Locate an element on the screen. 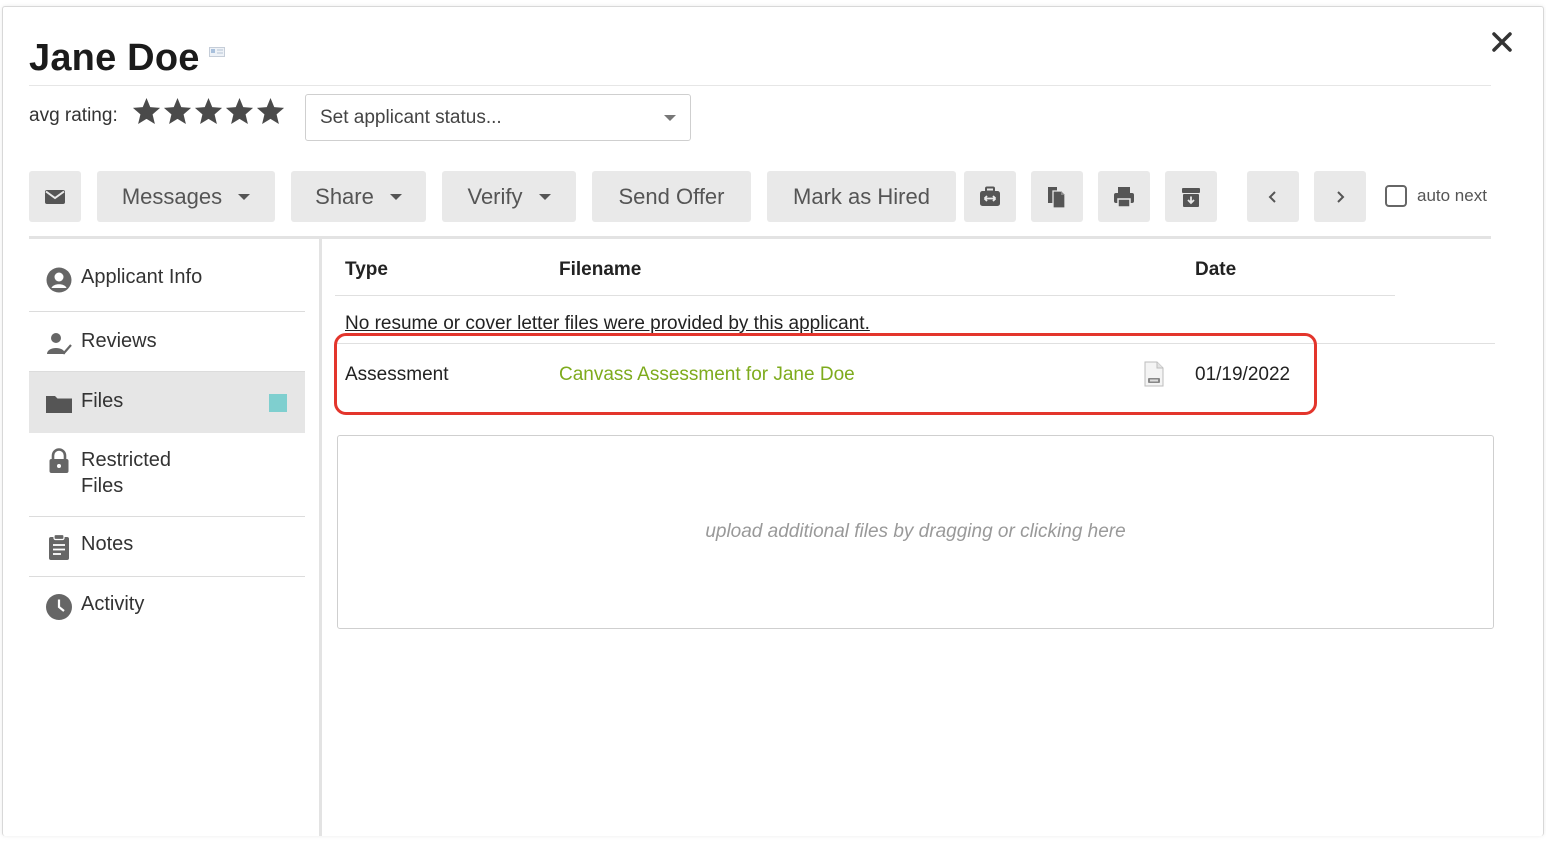 This screenshot has width=1546, height=846. close-icon is located at coordinates (1502, 42).